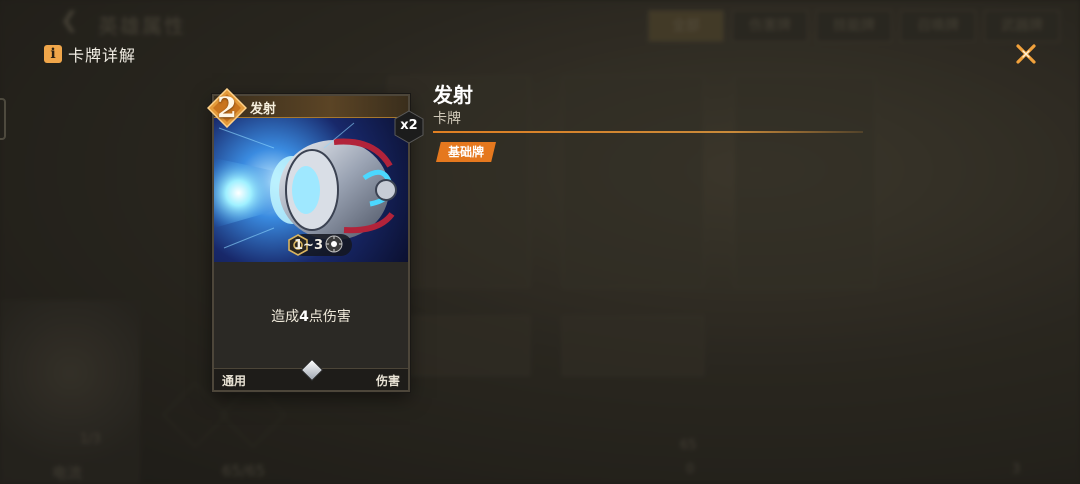 This screenshot has width=1080, height=484. What do you see at coordinates (263, 109) in the screenshot?
I see `card-name: 发射` at bounding box center [263, 109].